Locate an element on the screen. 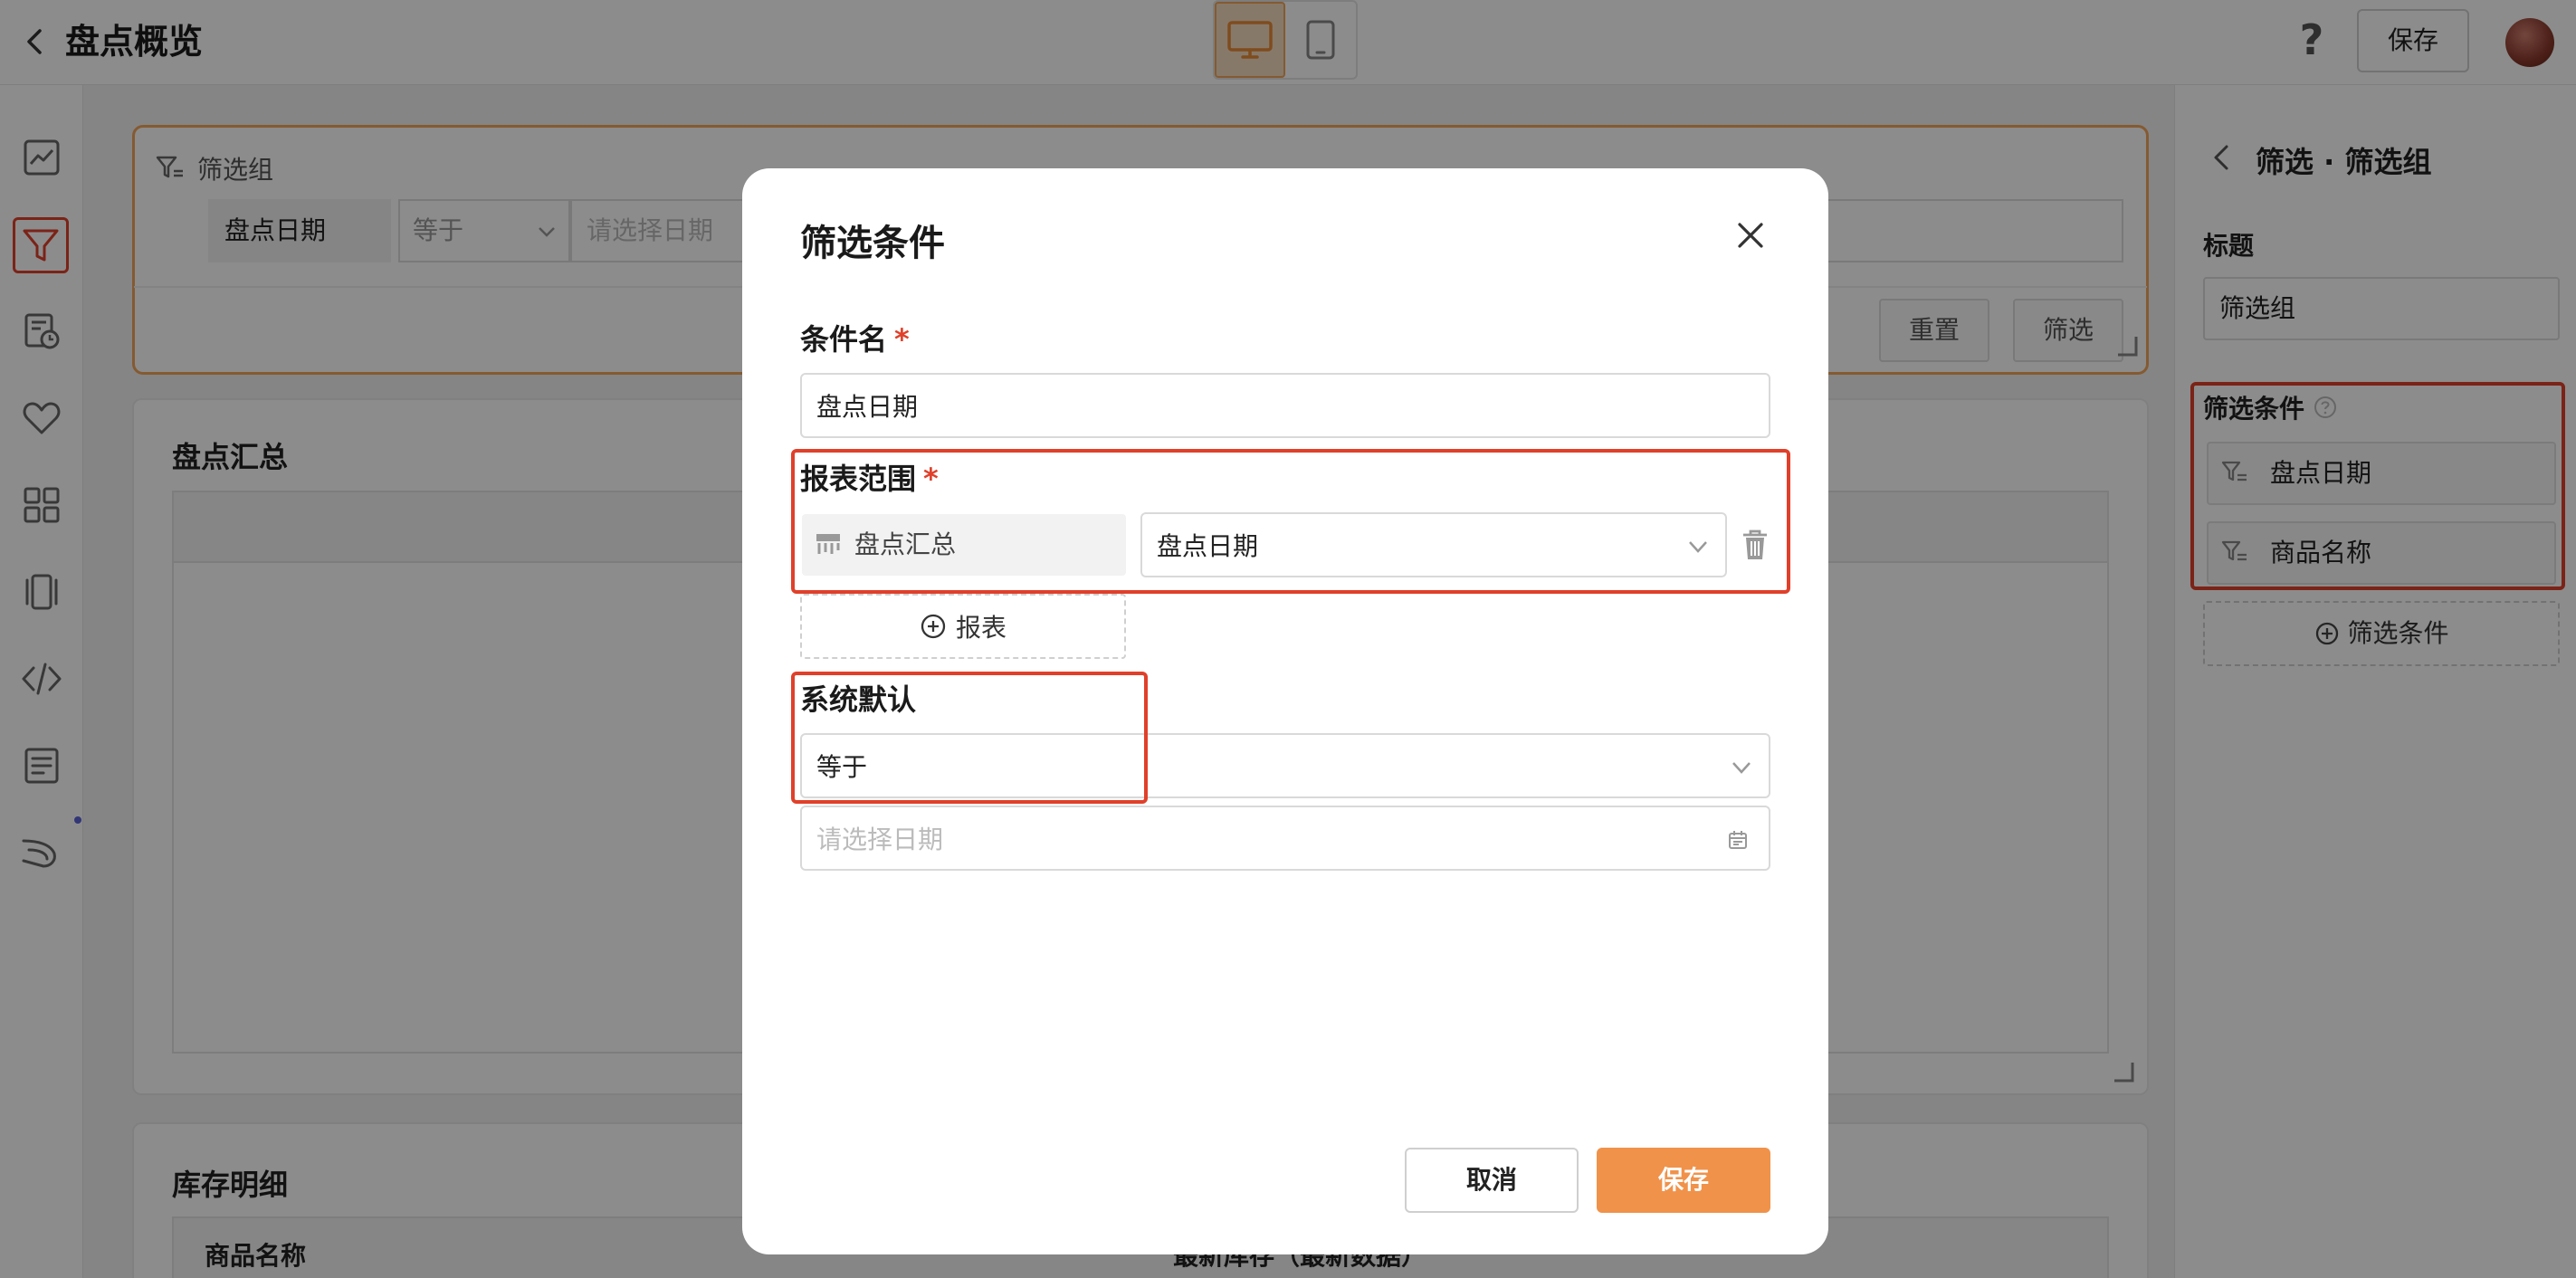 Image resolution: width=2576 pixels, height=1278 pixels. calendar-icon is located at coordinates (1738, 840).